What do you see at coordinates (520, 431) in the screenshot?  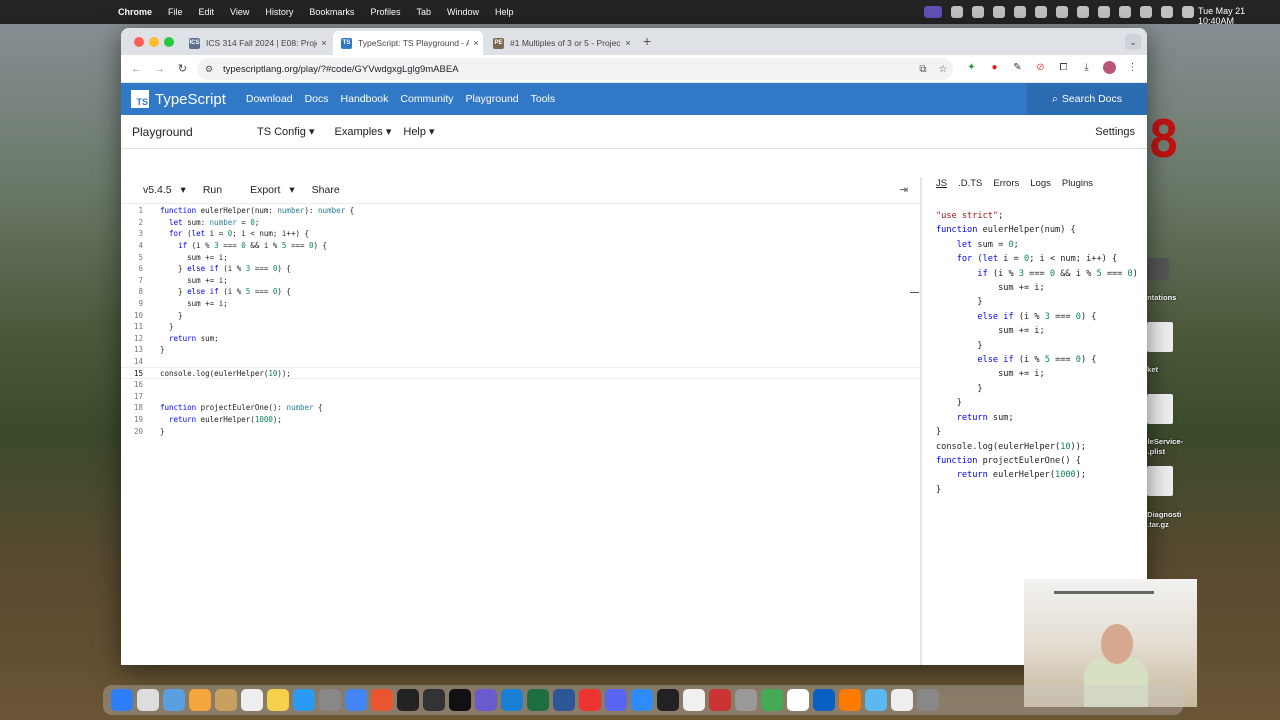 I see `code-line: 20}` at bounding box center [520, 431].